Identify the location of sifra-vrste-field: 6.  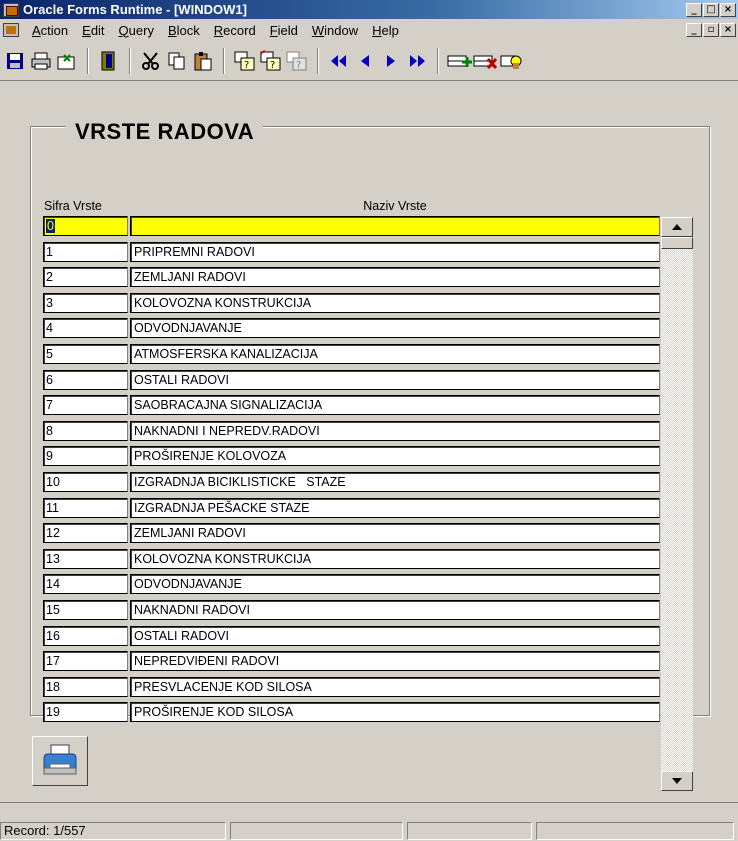
(85, 380).